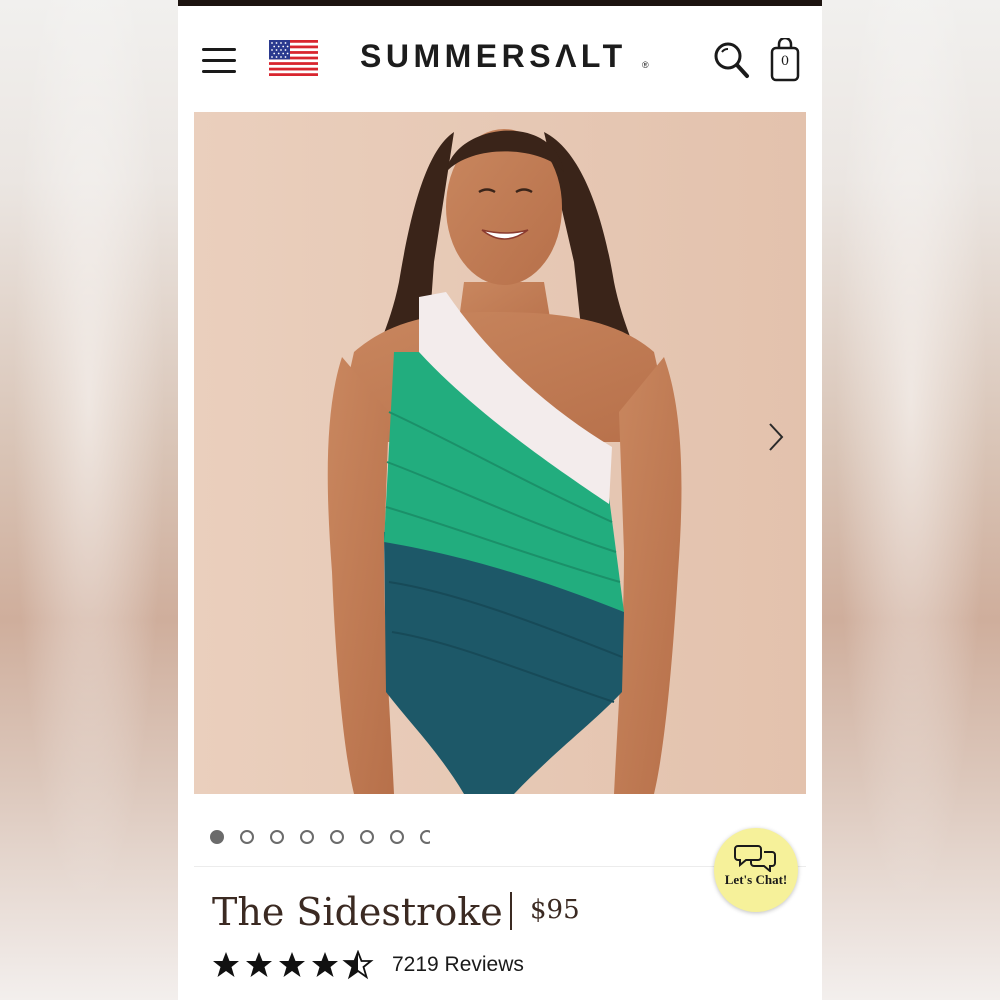 The width and height of the screenshot is (1000, 1000). Describe the element at coordinates (756, 879) in the screenshot. I see `chat-label: Let's Chat!` at that location.